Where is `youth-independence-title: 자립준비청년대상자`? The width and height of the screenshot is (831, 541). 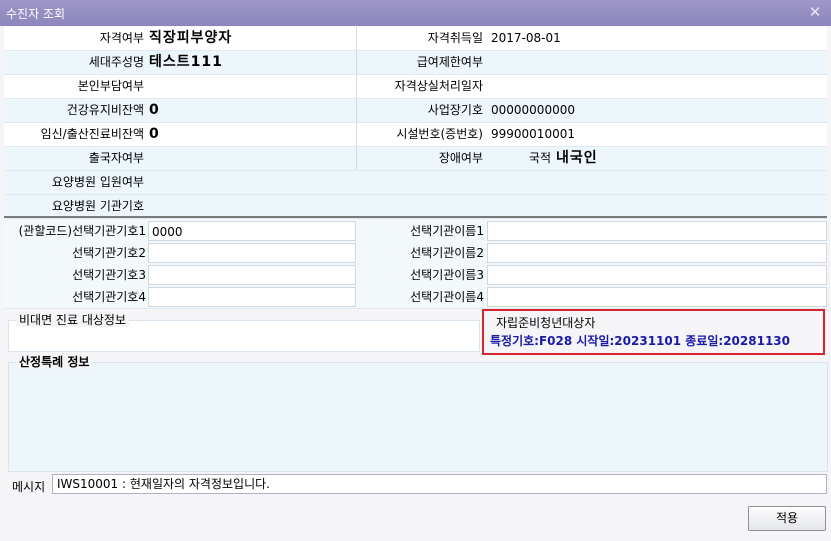
youth-independence-title: 자립준비청년대상자 is located at coordinates (546, 323).